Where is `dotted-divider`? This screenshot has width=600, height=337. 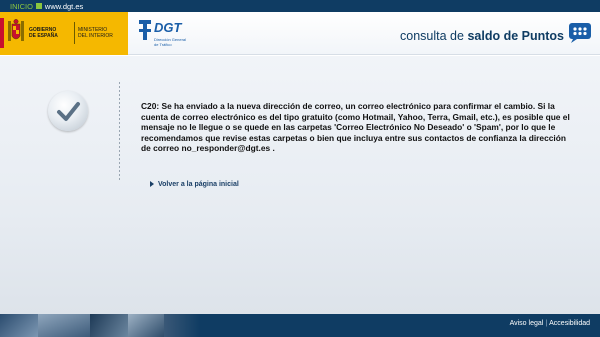
dotted-divider is located at coordinates (119, 132).